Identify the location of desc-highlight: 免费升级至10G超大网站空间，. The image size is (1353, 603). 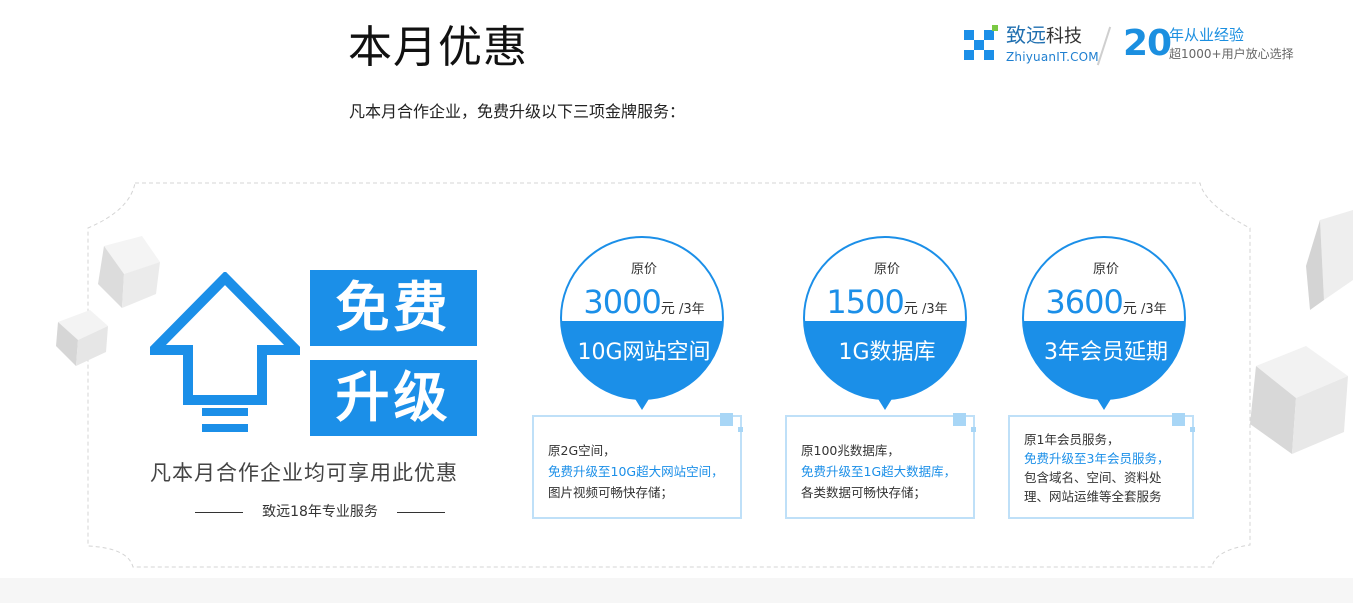
(636, 471).